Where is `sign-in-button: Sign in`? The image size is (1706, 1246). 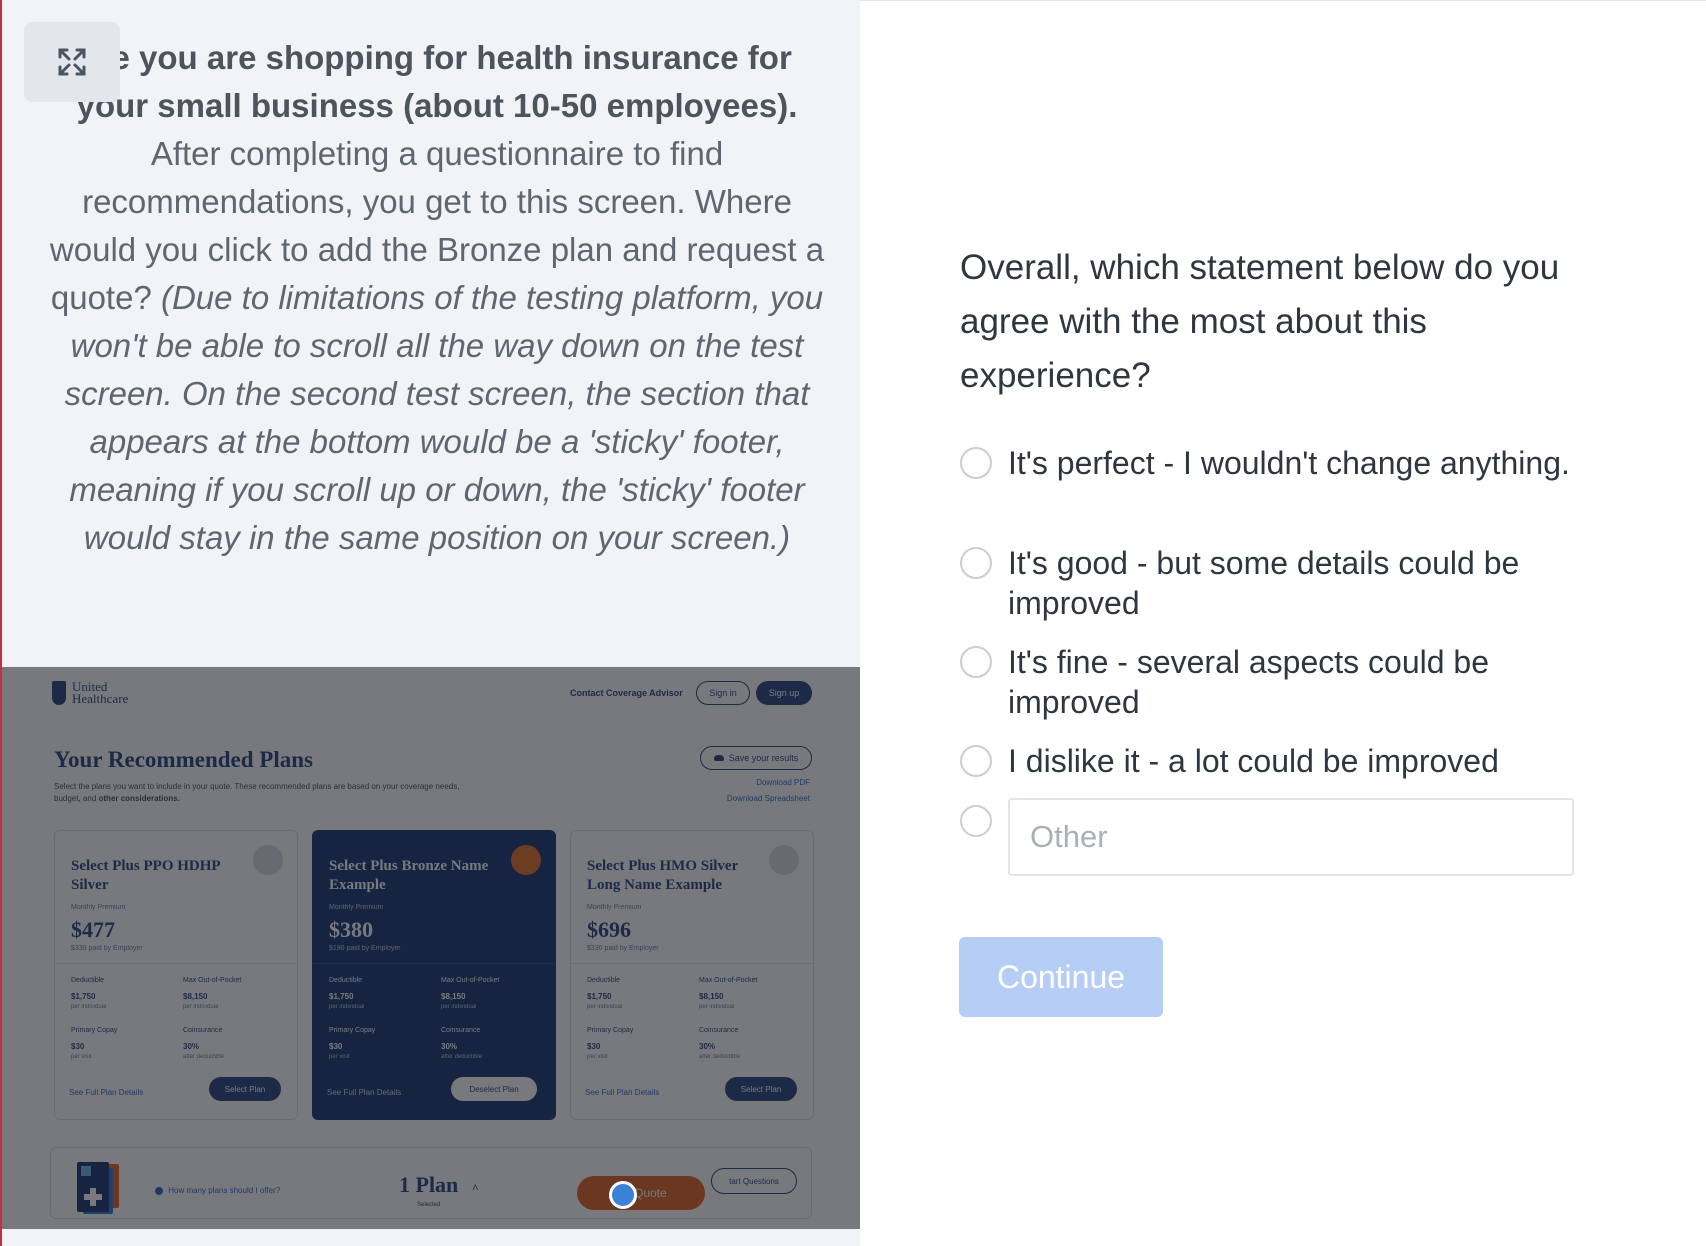
sign-in-button: Sign in is located at coordinates (723, 693).